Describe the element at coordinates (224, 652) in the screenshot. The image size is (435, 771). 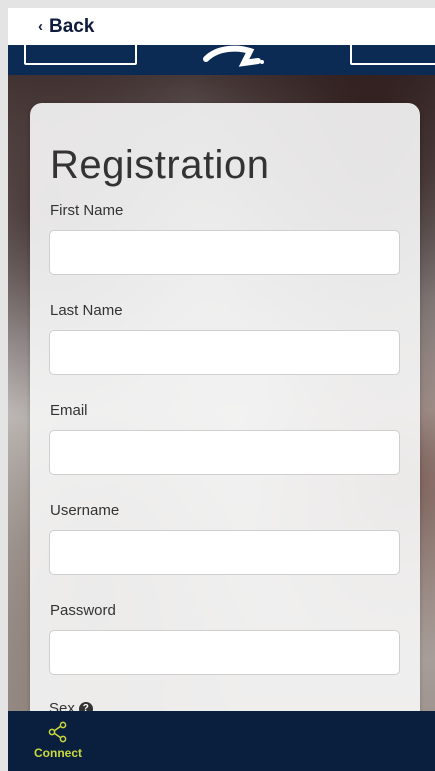
I see `password-field` at that location.